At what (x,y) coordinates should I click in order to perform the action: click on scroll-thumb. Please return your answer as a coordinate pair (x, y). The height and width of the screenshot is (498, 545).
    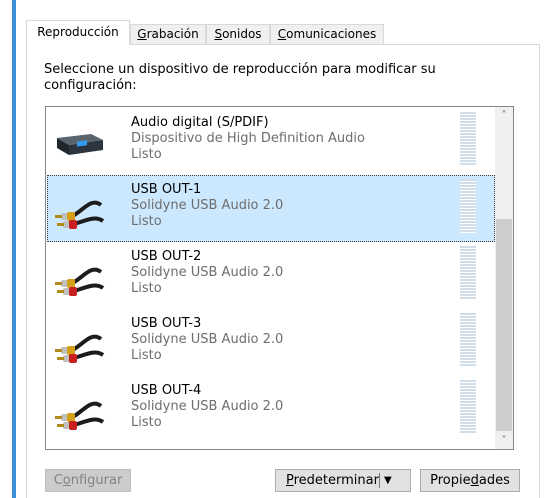
    Looking at the image, I should click on (504, 325).